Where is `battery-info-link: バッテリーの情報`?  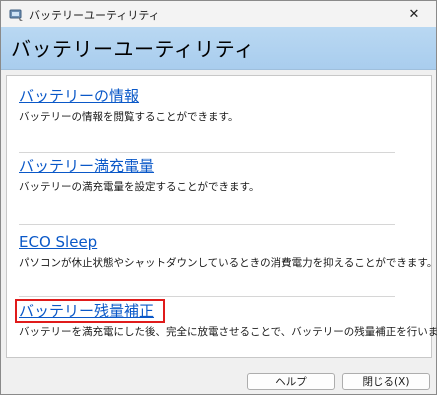 battery-info-link: バッテリーの情報 is located at coordinates (79, 96).